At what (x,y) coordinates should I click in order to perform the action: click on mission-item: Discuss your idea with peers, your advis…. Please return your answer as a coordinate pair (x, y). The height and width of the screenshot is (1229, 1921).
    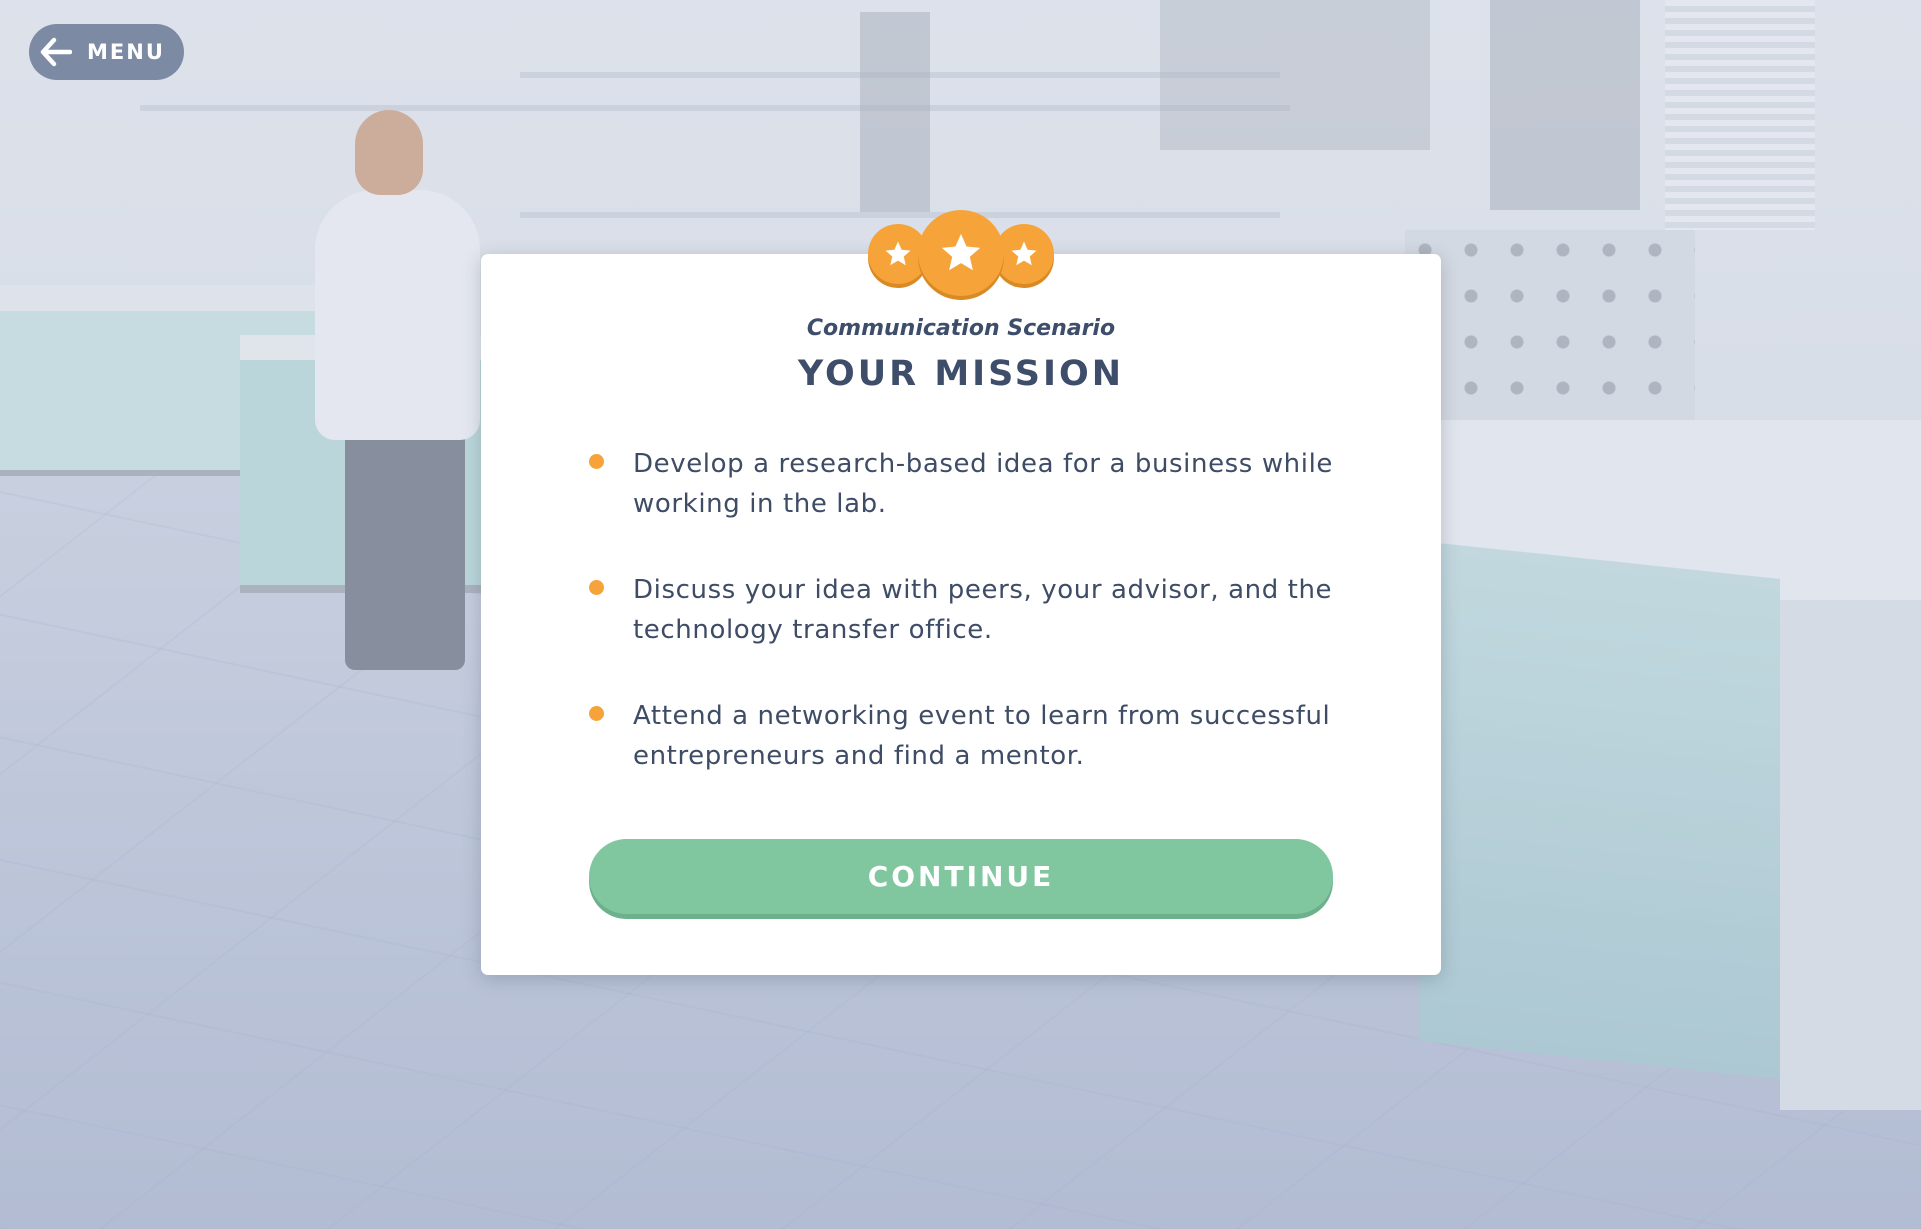
    Looking at the image, I should click on (969, 610).